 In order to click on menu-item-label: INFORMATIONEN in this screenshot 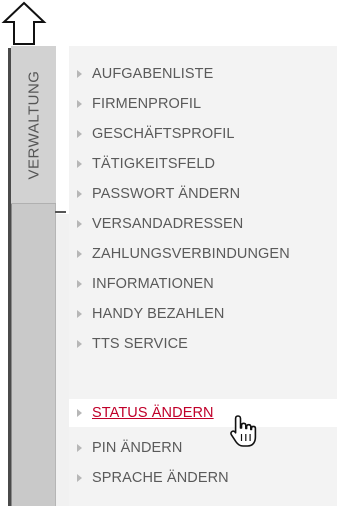, I will do `click(153, 284)`.